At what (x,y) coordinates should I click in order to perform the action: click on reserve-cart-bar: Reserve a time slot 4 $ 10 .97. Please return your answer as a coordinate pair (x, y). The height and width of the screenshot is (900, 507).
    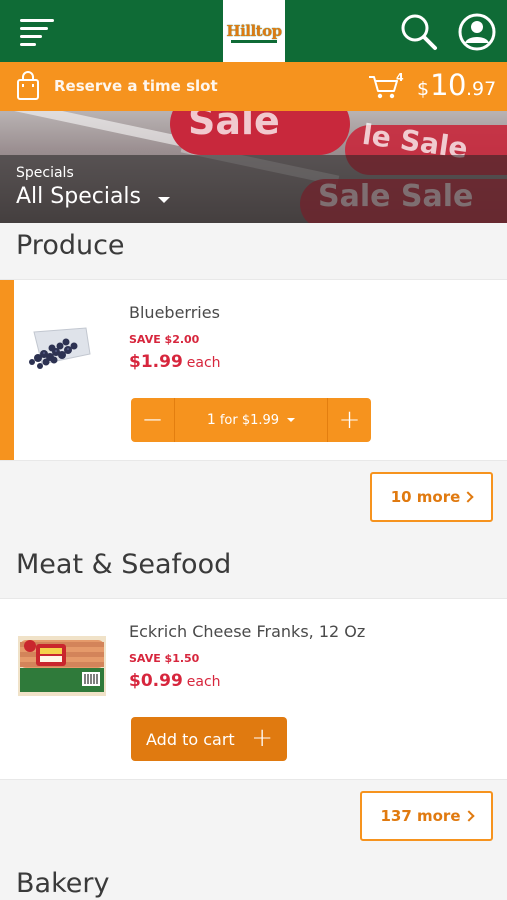
    Looking at the image, I should click on (253, 86).